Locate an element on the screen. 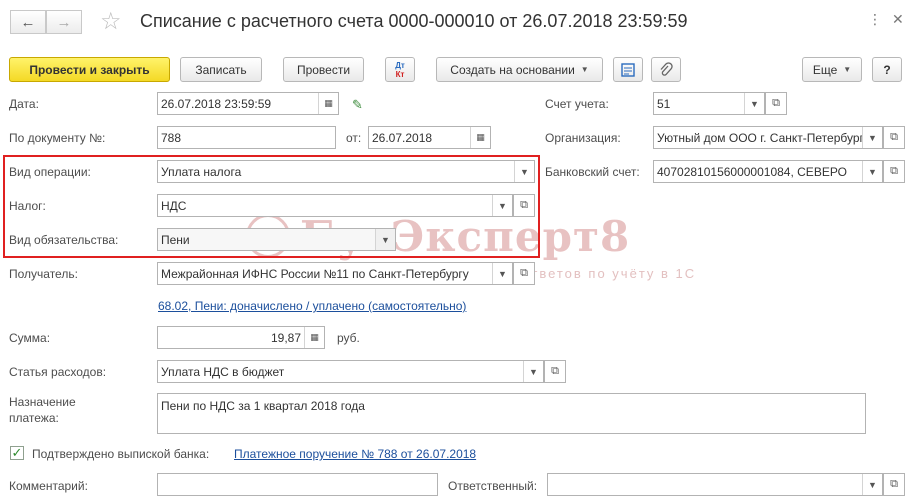 The width and height of the screenshot is (915, 503). date-value: 26.07.2018 23:59:59 is located at coordinates (216, 104).